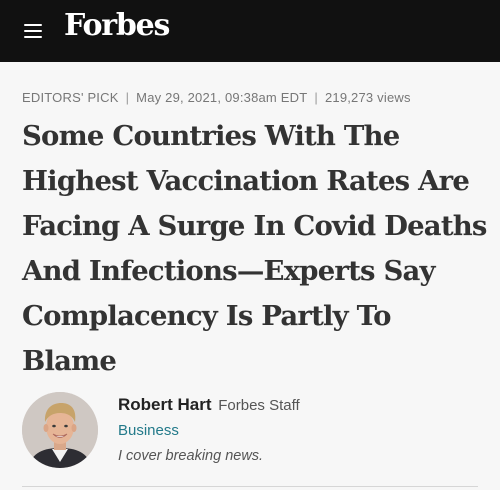 This screenshot has height=490, width=500. What do you see at coordinates (117, 25) in the screenshot?
I see `forbes-logo: Forbes` at bounding box center [117, 25].